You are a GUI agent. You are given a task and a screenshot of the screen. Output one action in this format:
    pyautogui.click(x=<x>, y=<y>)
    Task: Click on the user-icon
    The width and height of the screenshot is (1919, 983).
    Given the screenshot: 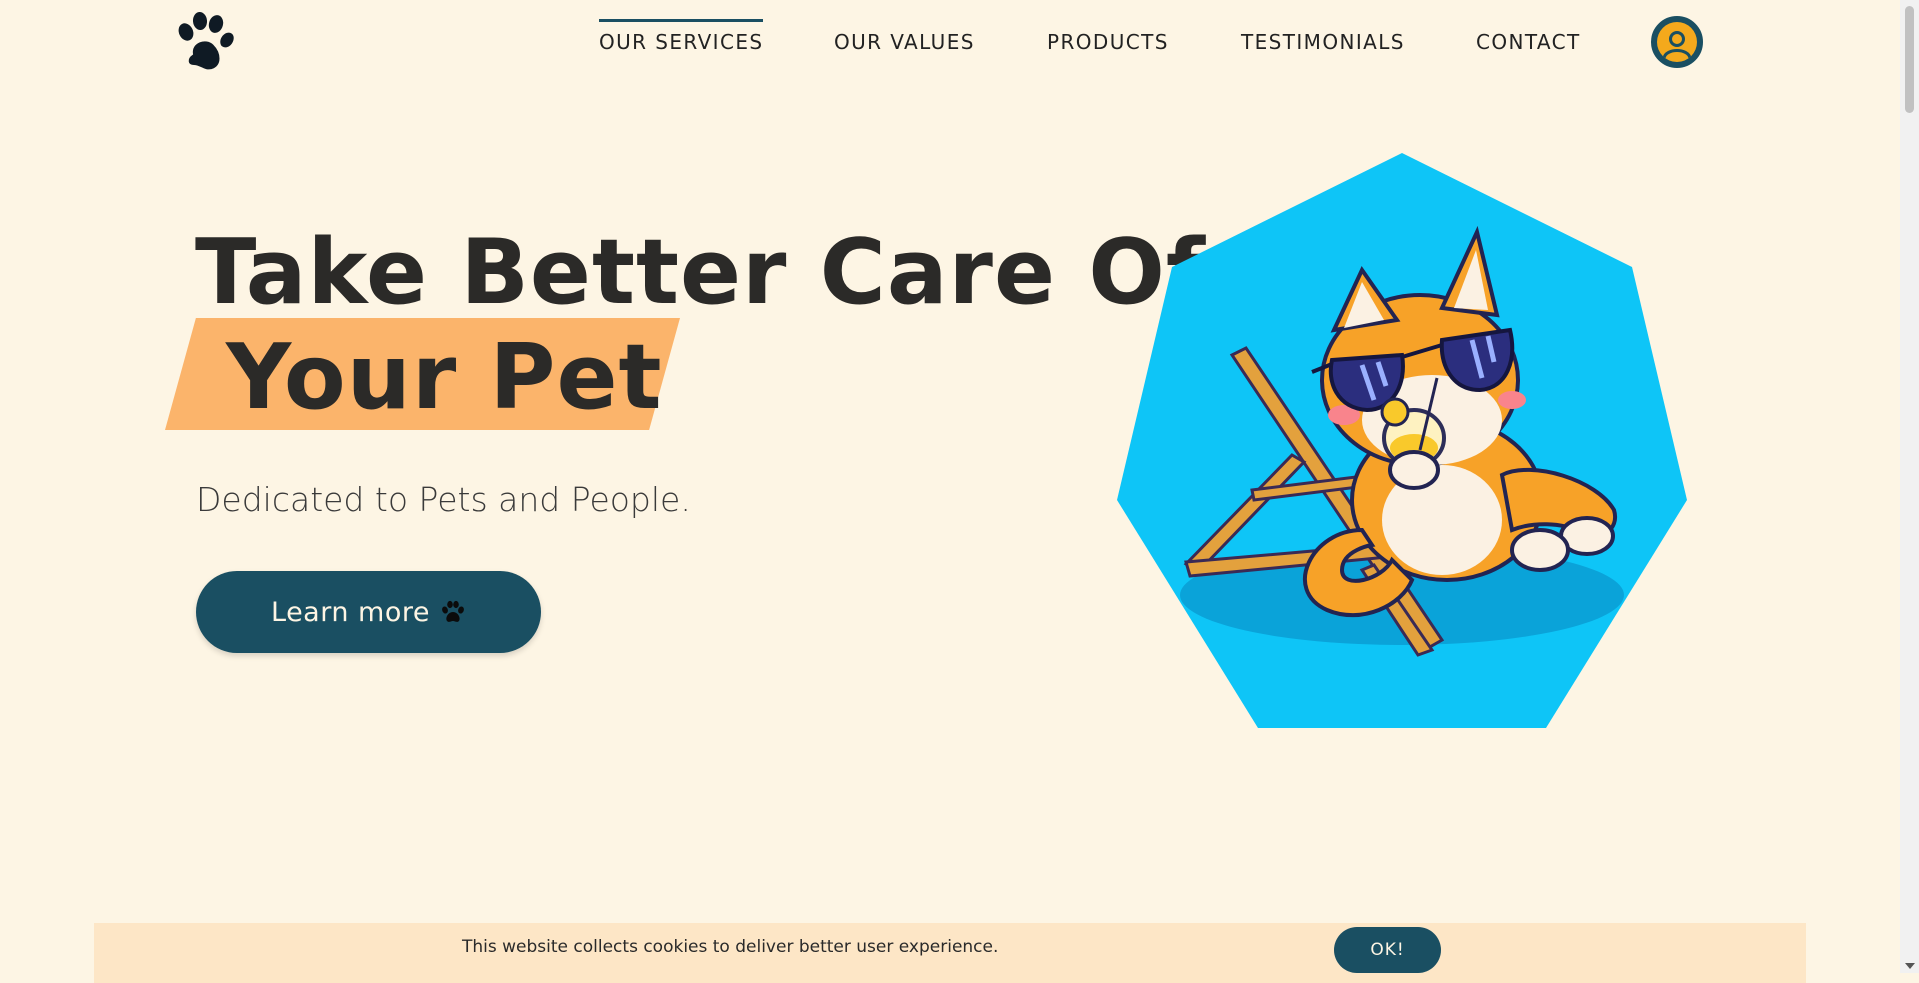 What is the action you would take?
    pyautogui.click(x=1677, y=45)
    